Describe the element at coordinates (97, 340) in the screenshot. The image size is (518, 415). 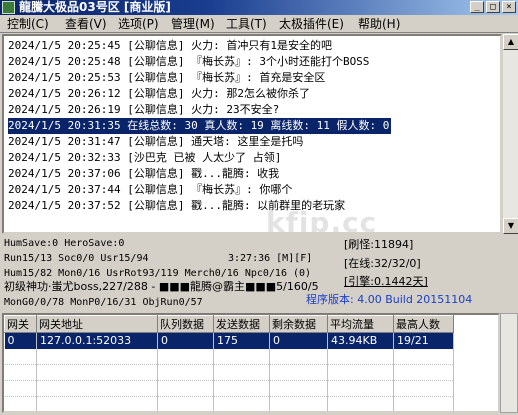
I see `cell-address: 127.0.0.1:52033` at that location.